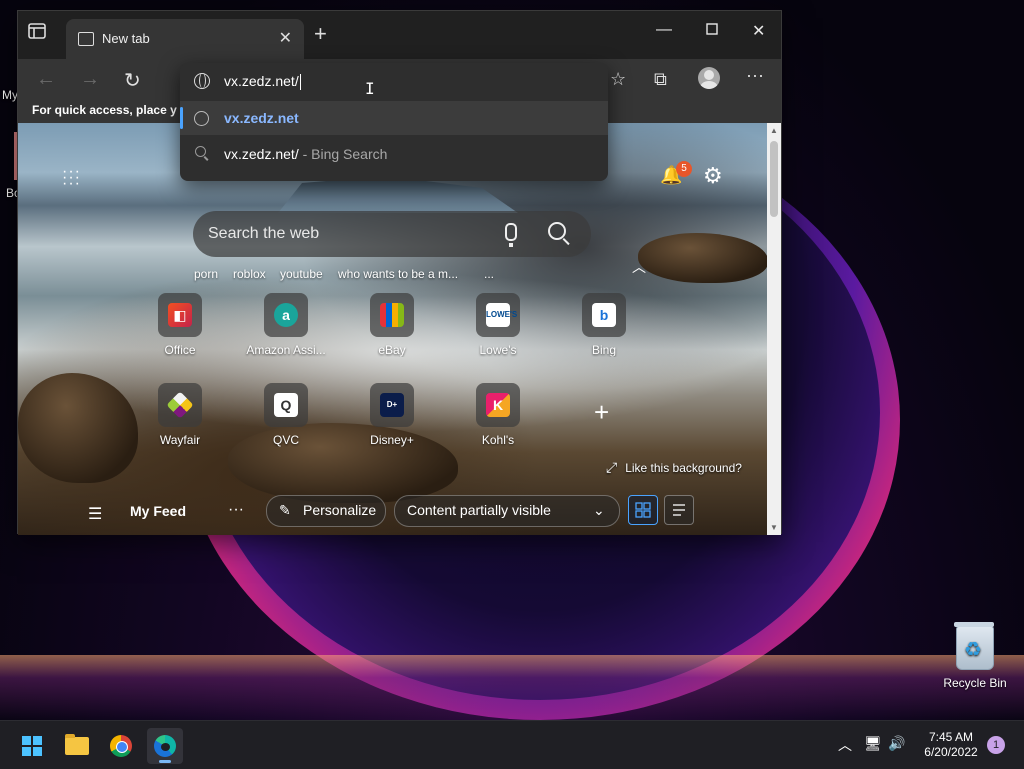 The width and height of the screenshot is (1024, 769). Describe the element at coordinates (10, 95) in the screenshot. I see `desktop-icon-label-fragment: My` at that location.